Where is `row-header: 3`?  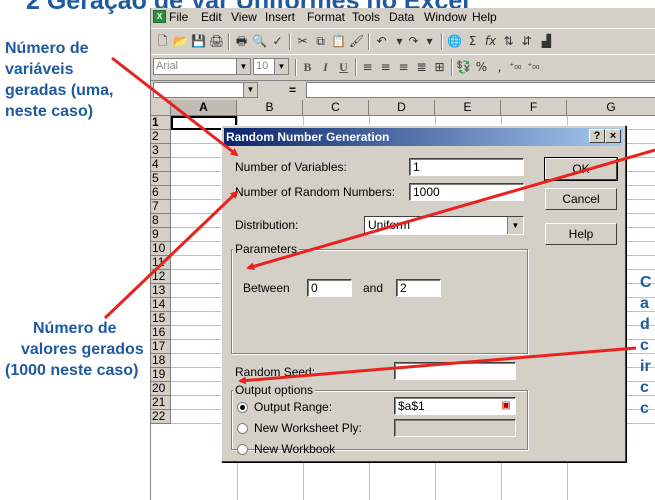 row-header: 3 is located at coordinates (161, 151).